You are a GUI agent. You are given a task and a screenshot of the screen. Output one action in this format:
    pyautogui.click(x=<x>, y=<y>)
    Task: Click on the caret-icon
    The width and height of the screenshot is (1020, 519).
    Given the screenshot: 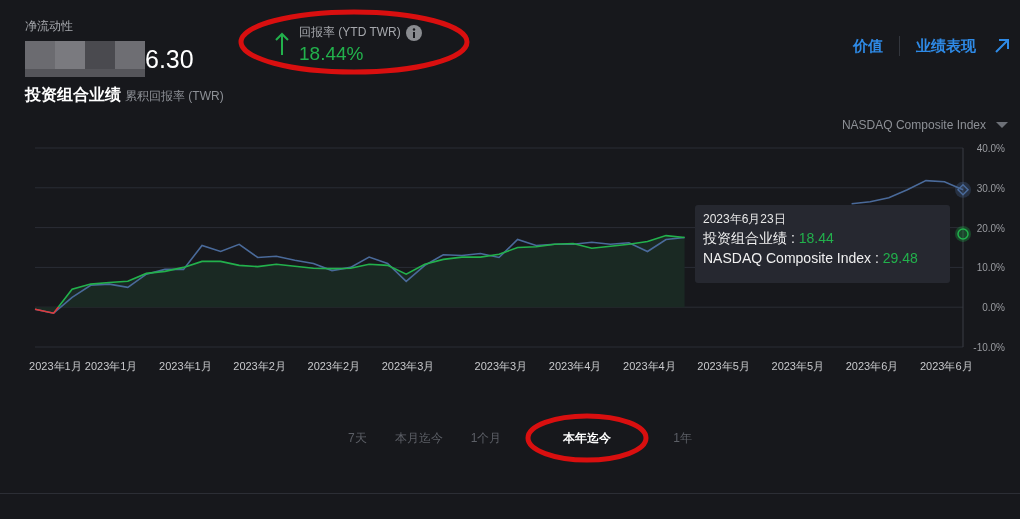 What is the action you would take?
    pyautogui.click(x=1002, y=125)
    